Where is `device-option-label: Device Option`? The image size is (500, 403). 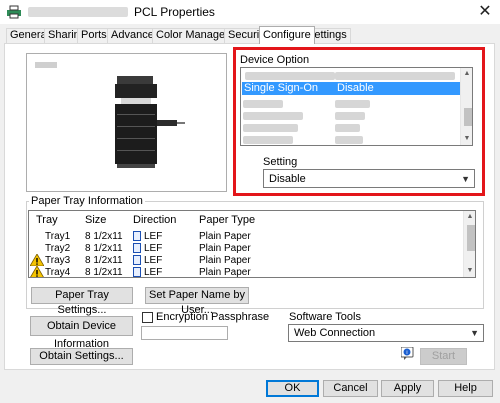
device-option-label: Device Option is located at coordinates (275, 60).